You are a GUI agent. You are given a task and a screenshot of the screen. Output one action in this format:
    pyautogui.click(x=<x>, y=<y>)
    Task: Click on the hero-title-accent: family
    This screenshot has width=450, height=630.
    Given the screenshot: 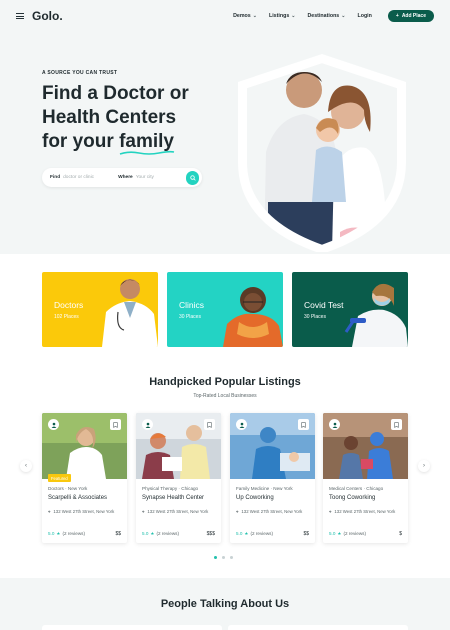 What is the action you would take?
    pyautogui.click(x=147, y=143)
    